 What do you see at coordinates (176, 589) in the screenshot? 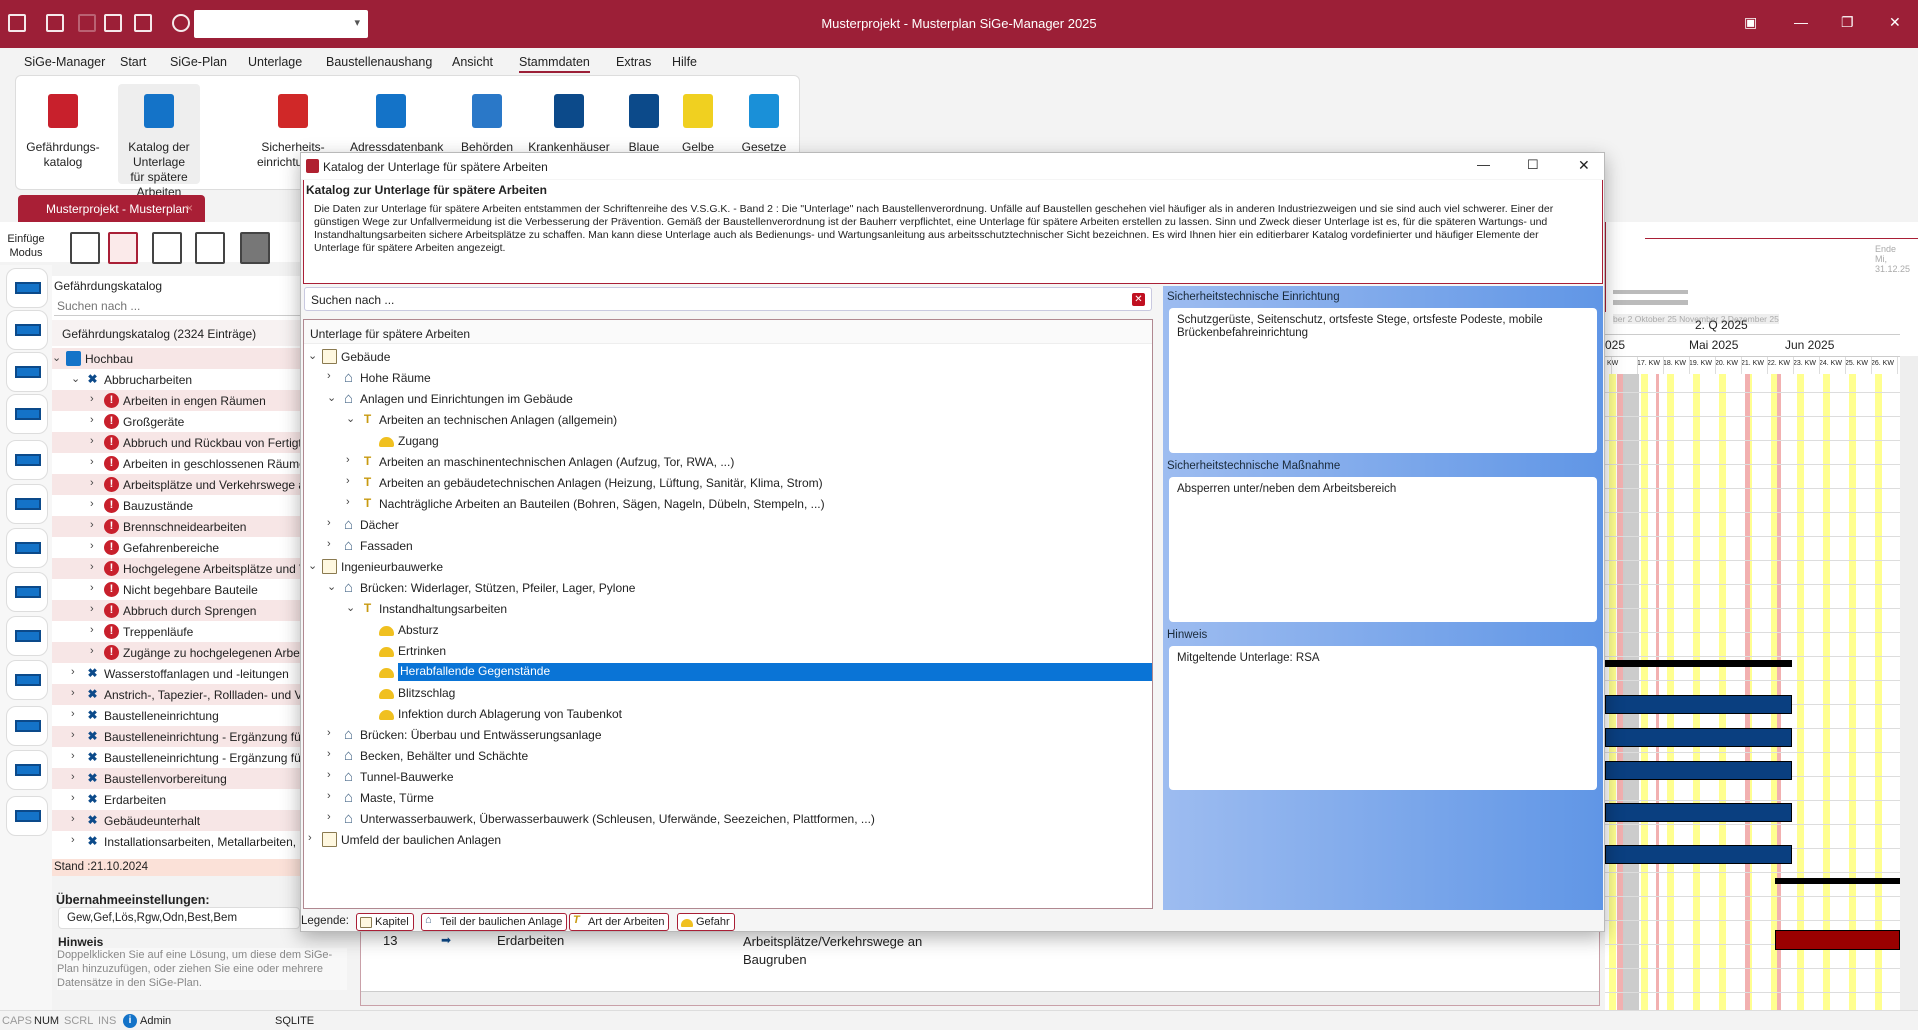
I see `tree-item: ›! Nicht begehbare Bauteile` at bounding box center [176, 589].